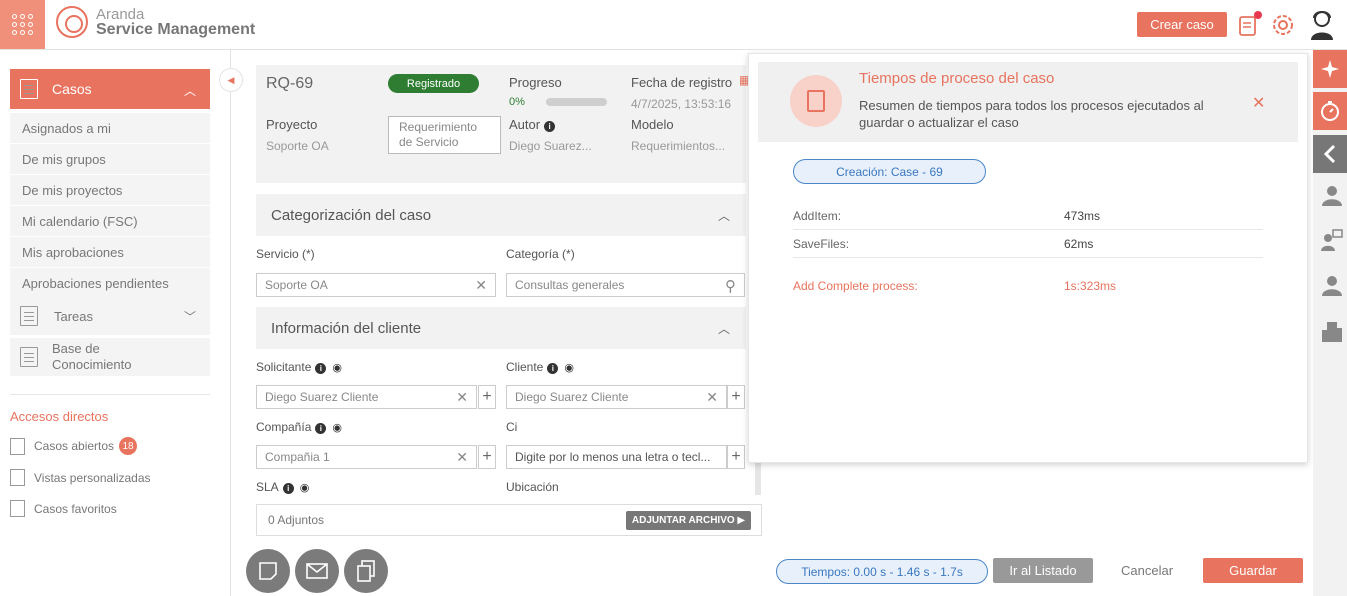  I want to click on note-icon, so click(268, 571).